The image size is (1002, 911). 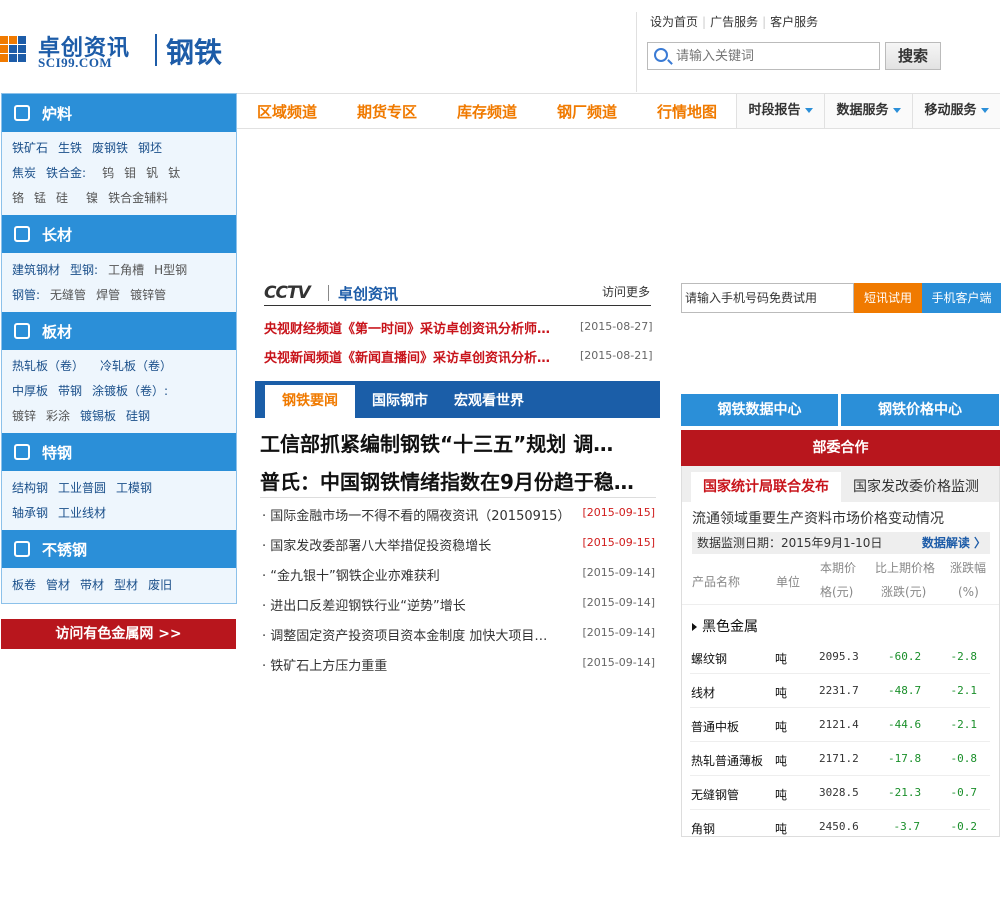 I want to click on nav-dropdown-mobile: 移动服务, so click(x=956, y=111).